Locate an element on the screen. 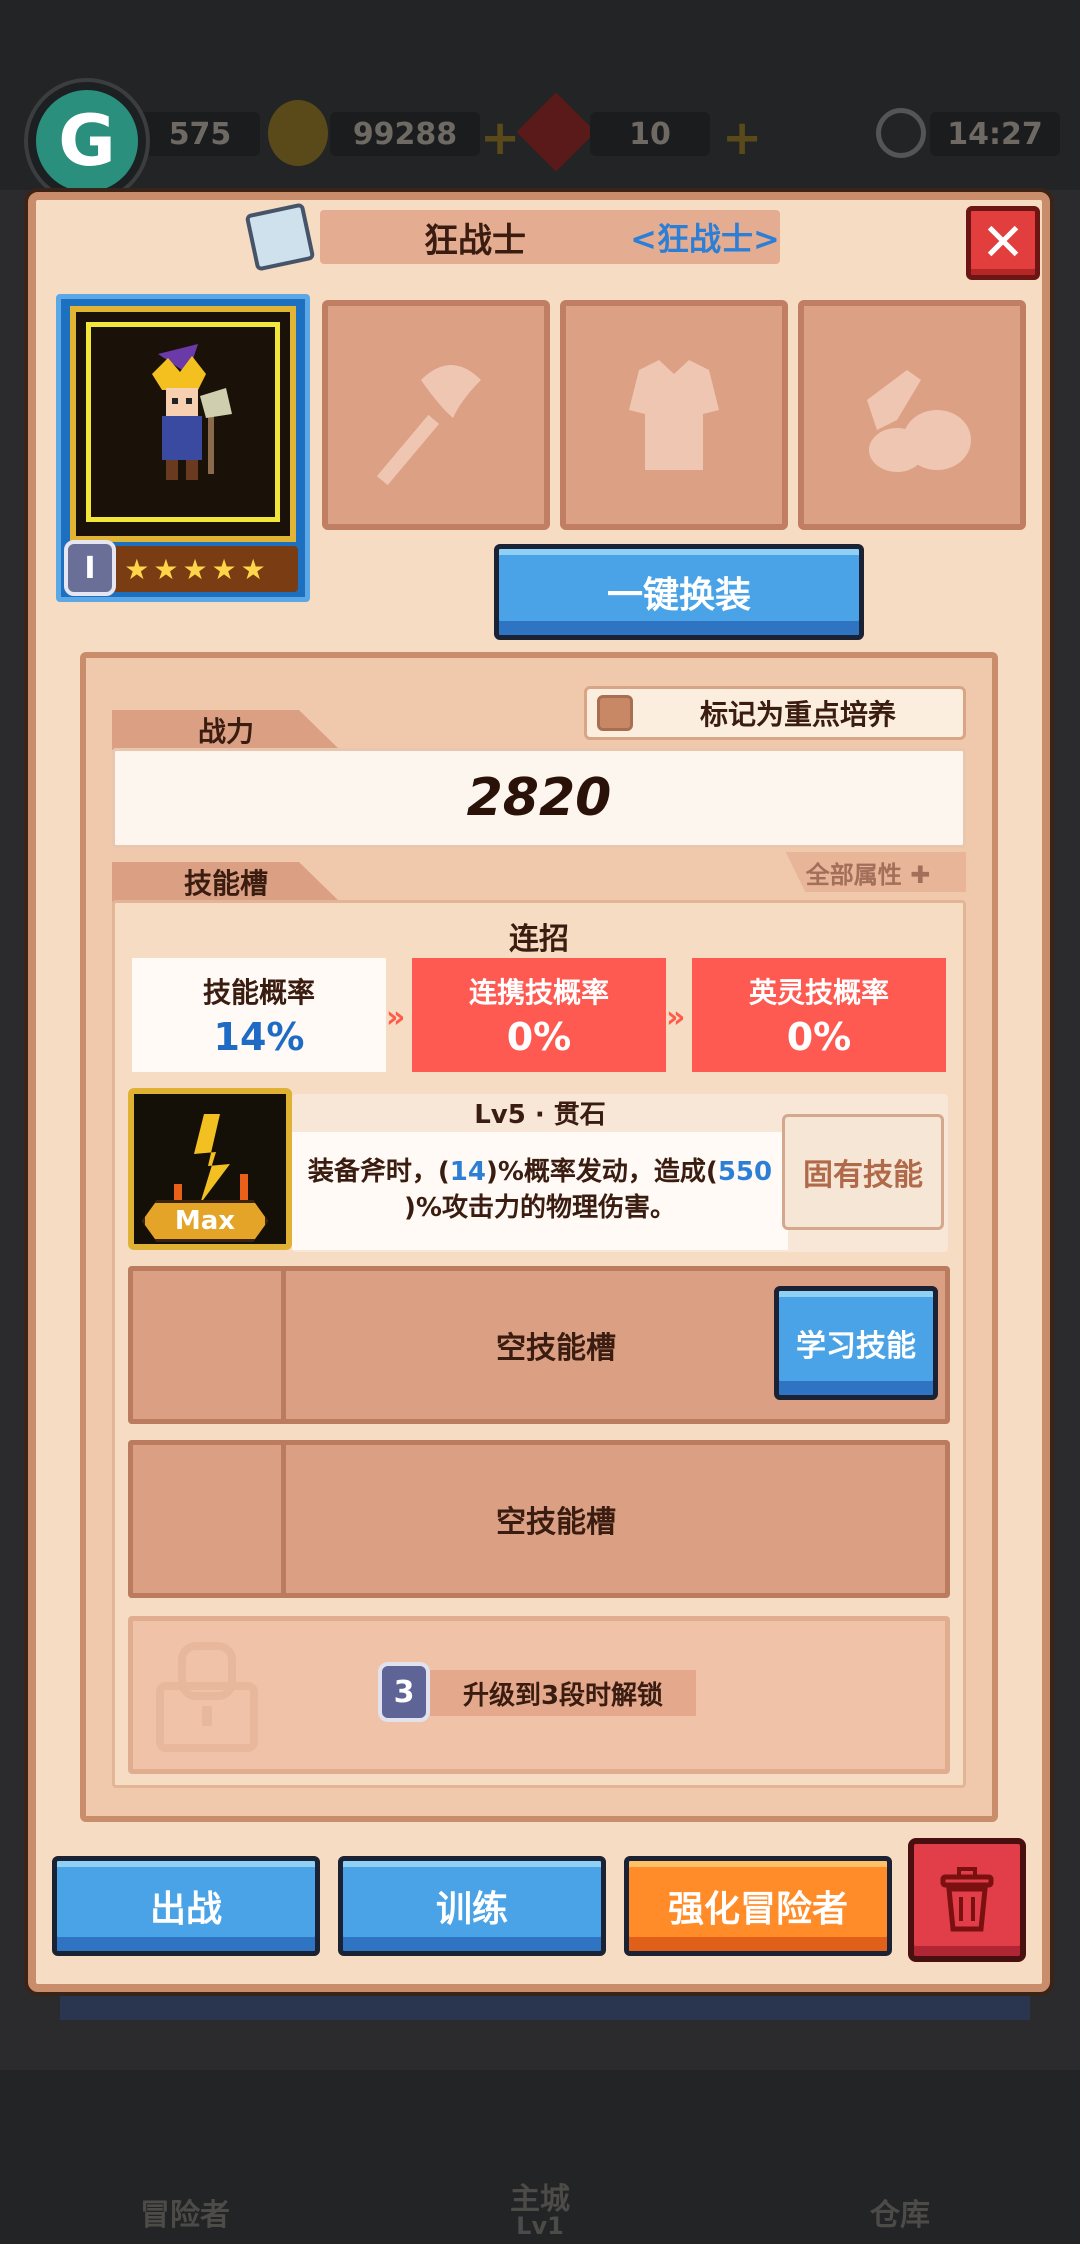 The height and width of the screenshot is (2244, 1080). combo-rate-label: 连携技概率 is located at coordinates (538, 992).